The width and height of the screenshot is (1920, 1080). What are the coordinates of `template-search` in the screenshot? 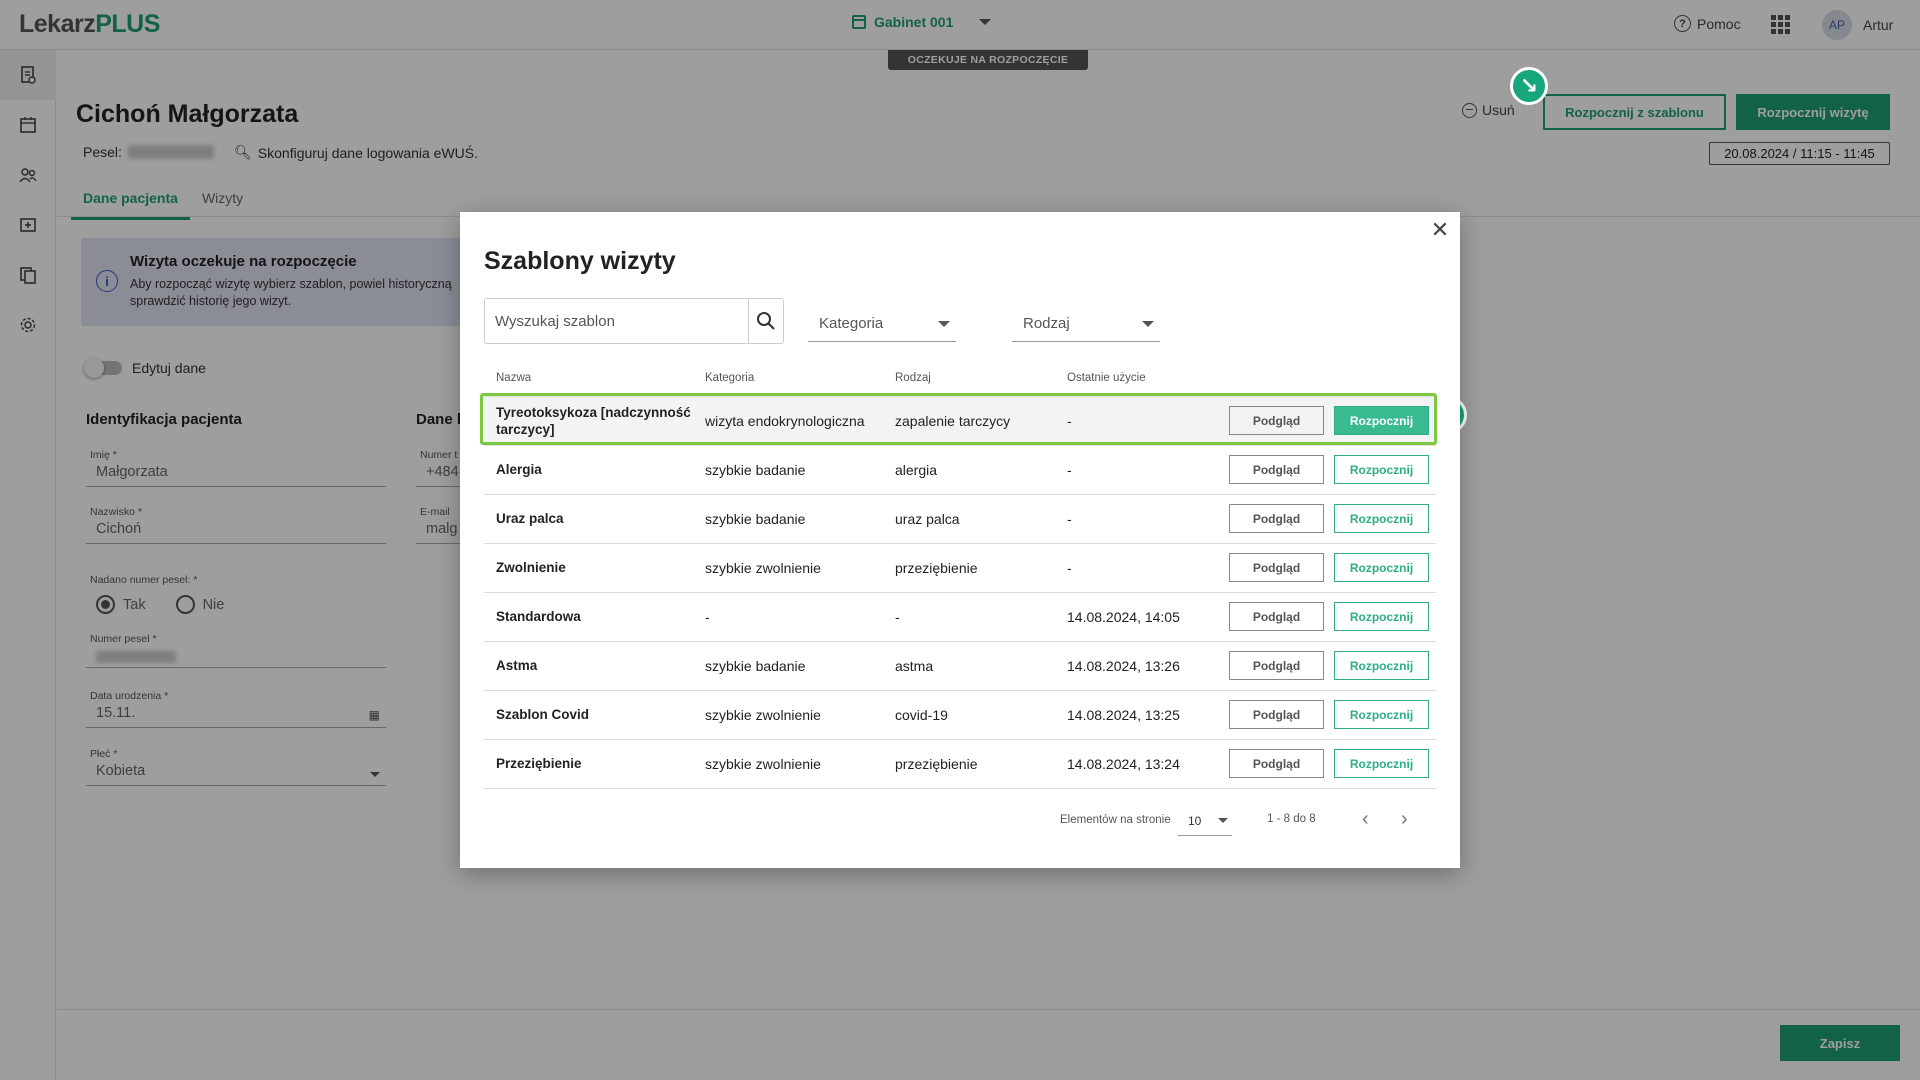 It's located at (634, 321).